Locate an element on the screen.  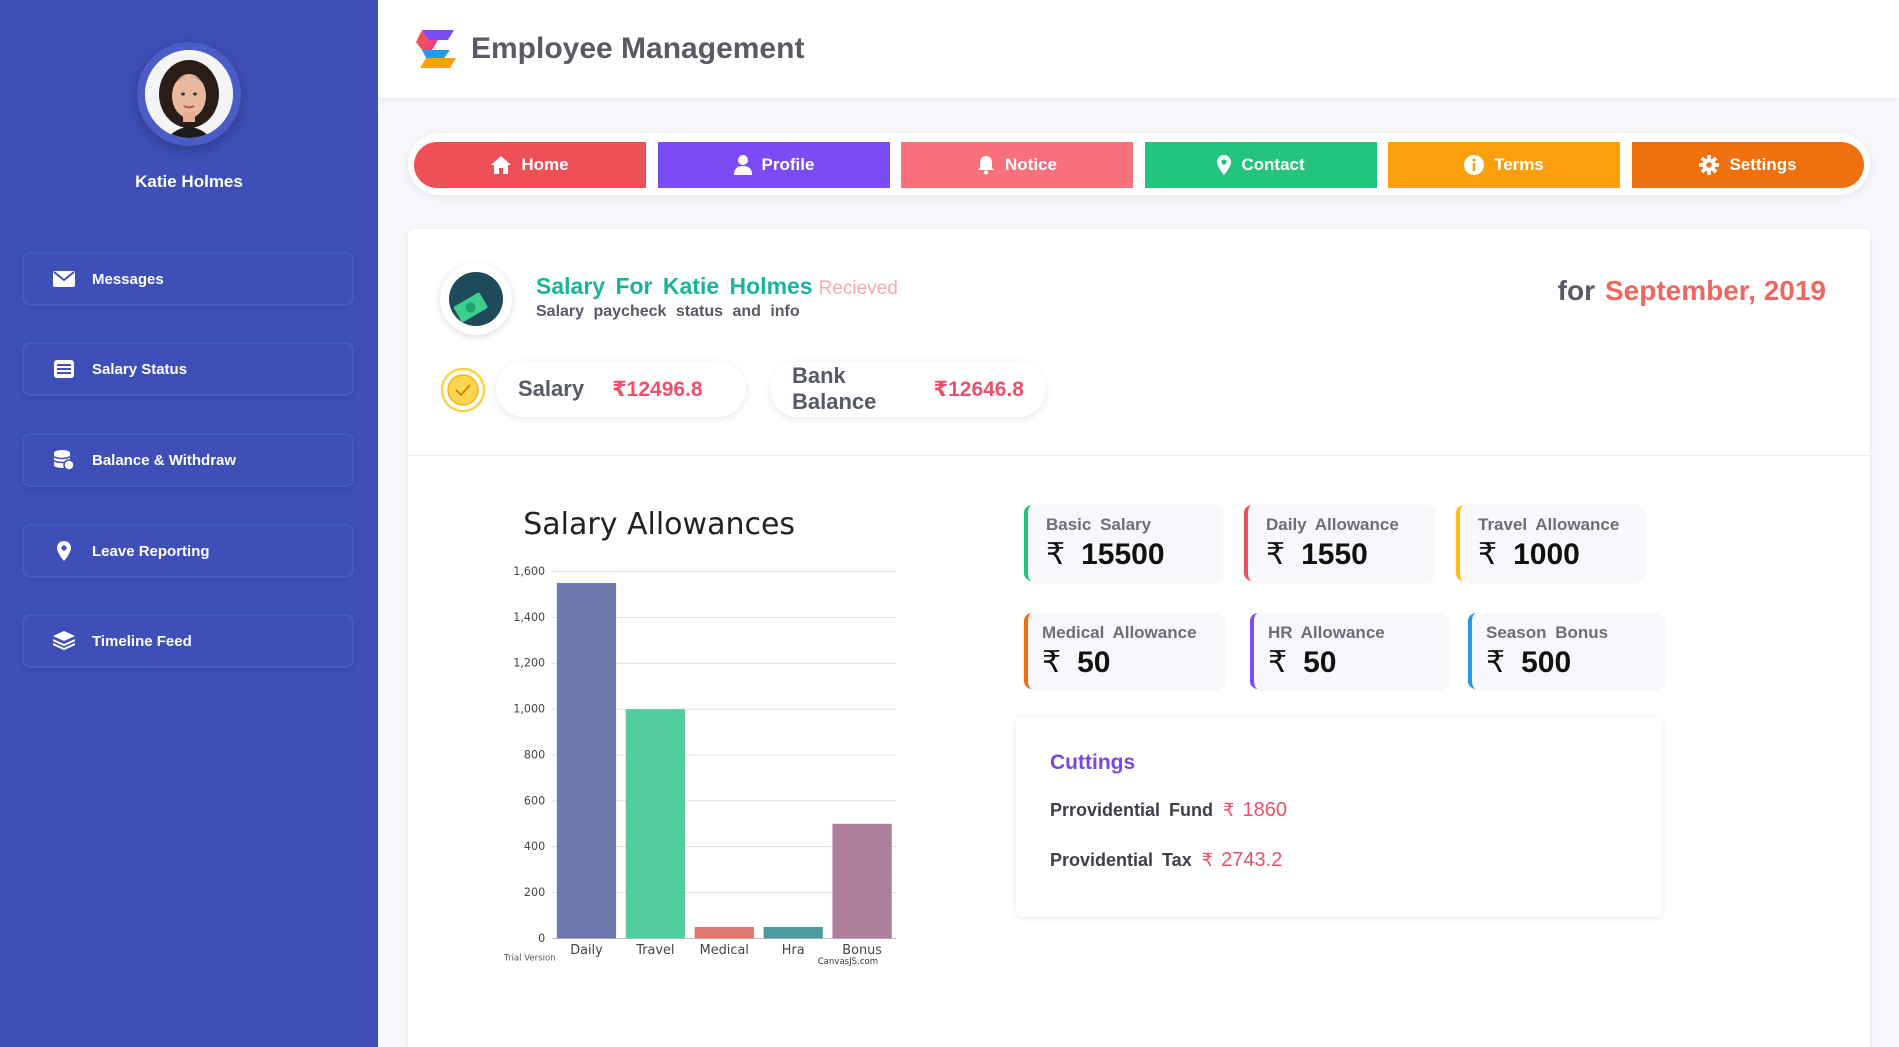
allowance-tile-season-bonus: Season Bonus ₹500 is located at coordinates (1566, 651).